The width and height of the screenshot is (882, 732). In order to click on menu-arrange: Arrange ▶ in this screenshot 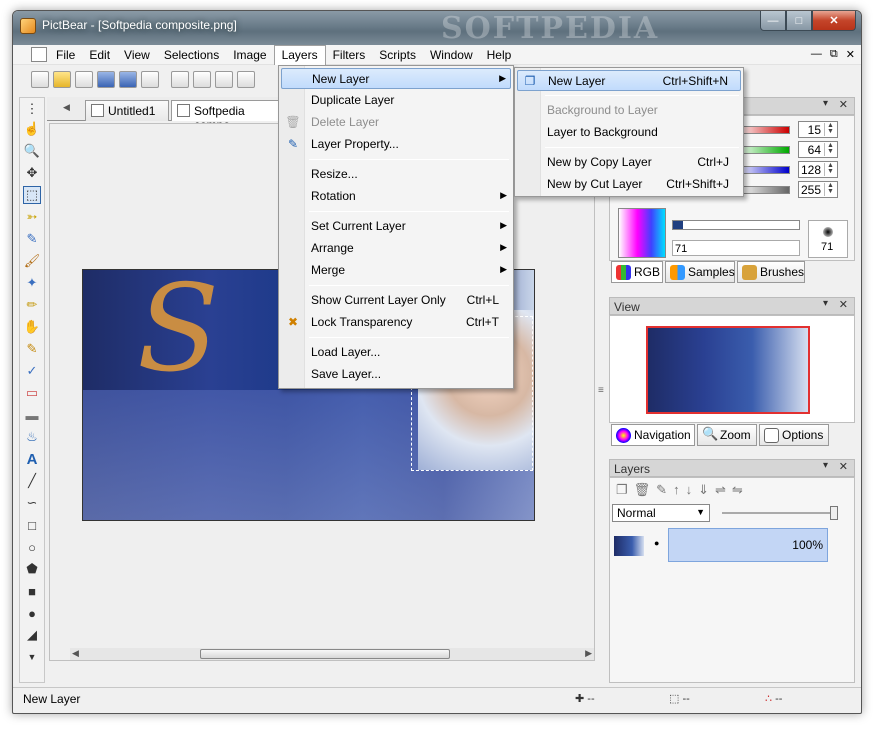, I will do `click(396, 248)`.